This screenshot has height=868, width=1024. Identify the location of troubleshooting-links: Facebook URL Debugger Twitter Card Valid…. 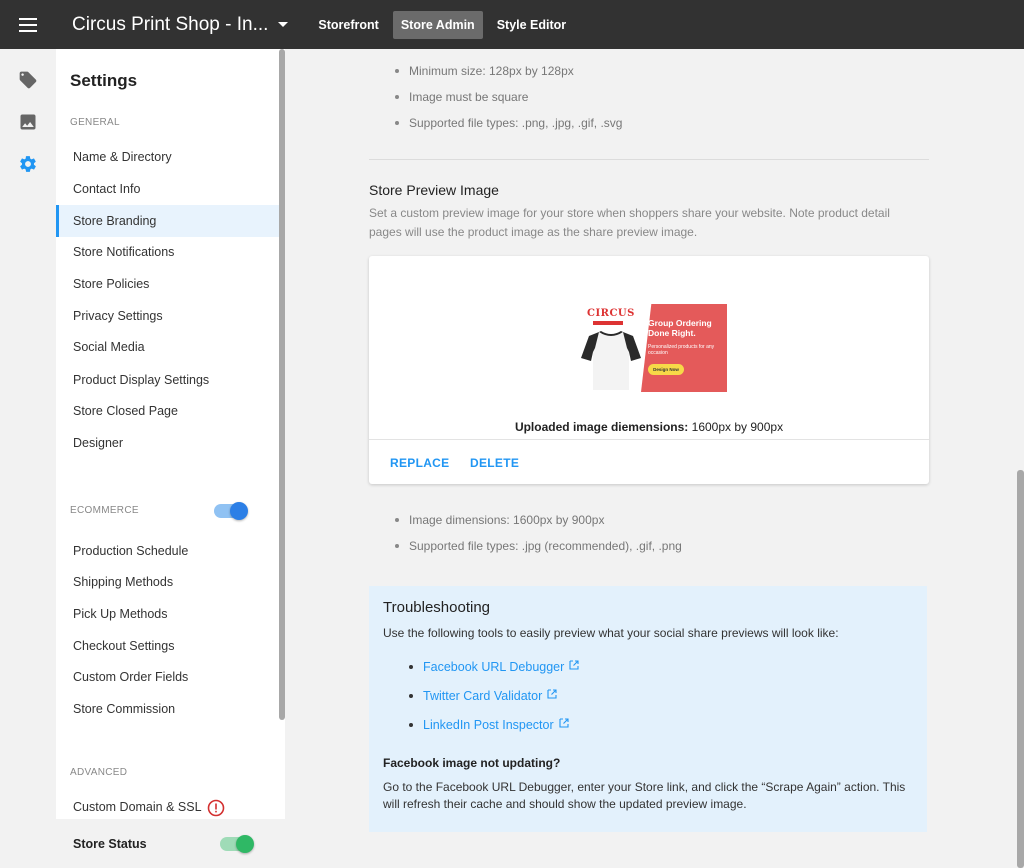
(494, 699).